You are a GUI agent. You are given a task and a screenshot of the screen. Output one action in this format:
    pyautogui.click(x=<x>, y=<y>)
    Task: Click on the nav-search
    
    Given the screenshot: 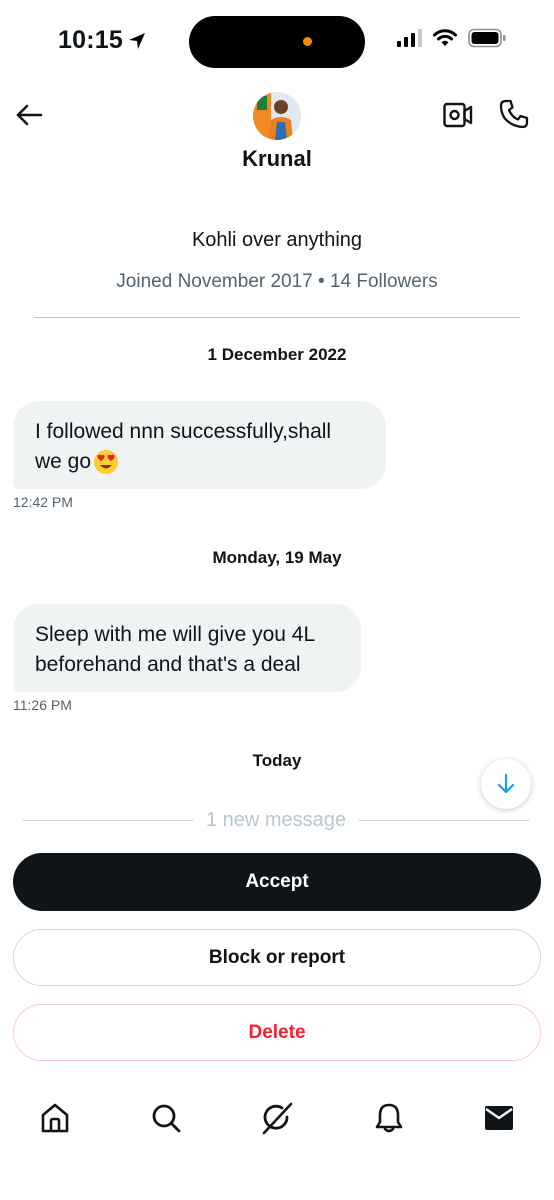 What is the action you would take?
    pyautogui.click(x=166, y=1118)
    